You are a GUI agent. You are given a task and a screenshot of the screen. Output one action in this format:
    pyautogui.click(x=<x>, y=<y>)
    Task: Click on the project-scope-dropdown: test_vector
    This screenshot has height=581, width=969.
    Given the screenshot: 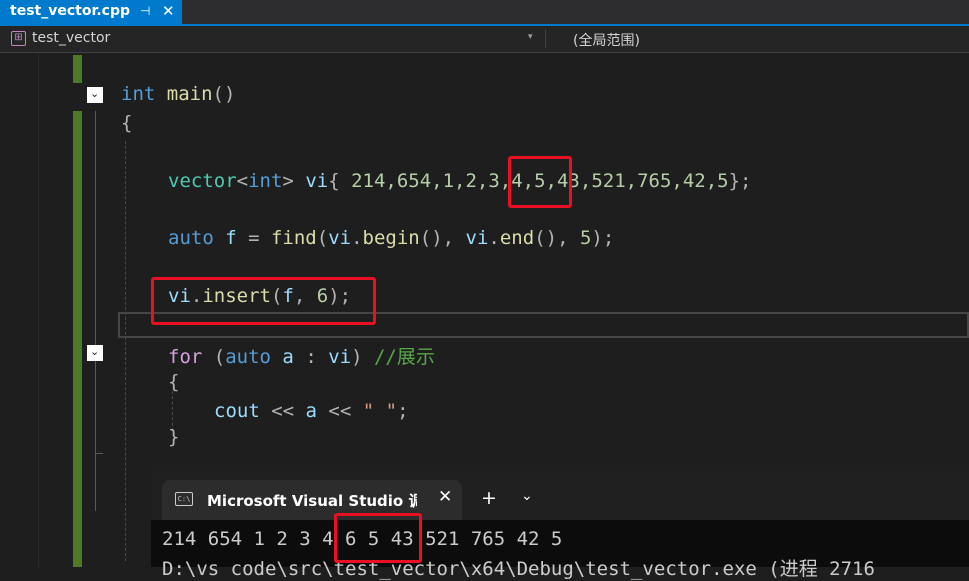 What is the action you would take?
    pyautogui.click(x=71, y=38)
    